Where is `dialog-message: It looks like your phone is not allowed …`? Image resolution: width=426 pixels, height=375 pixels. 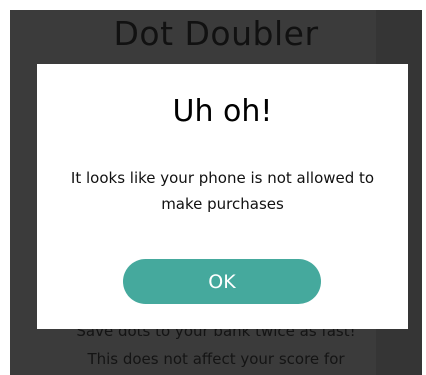
dialog-message: It looks like your phone is not allowed … is located at coordinates (222, 191).